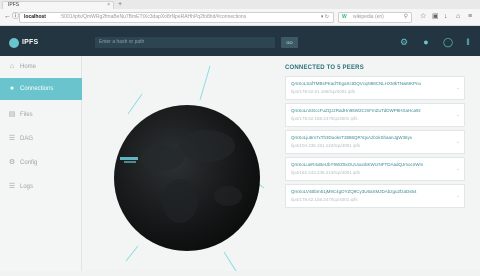  Describe the element at coordinates (323, 91) in the screenshot. I see `peer-address: /ip4/178.62.61.185/tcp/4001 ipfs` at that location.